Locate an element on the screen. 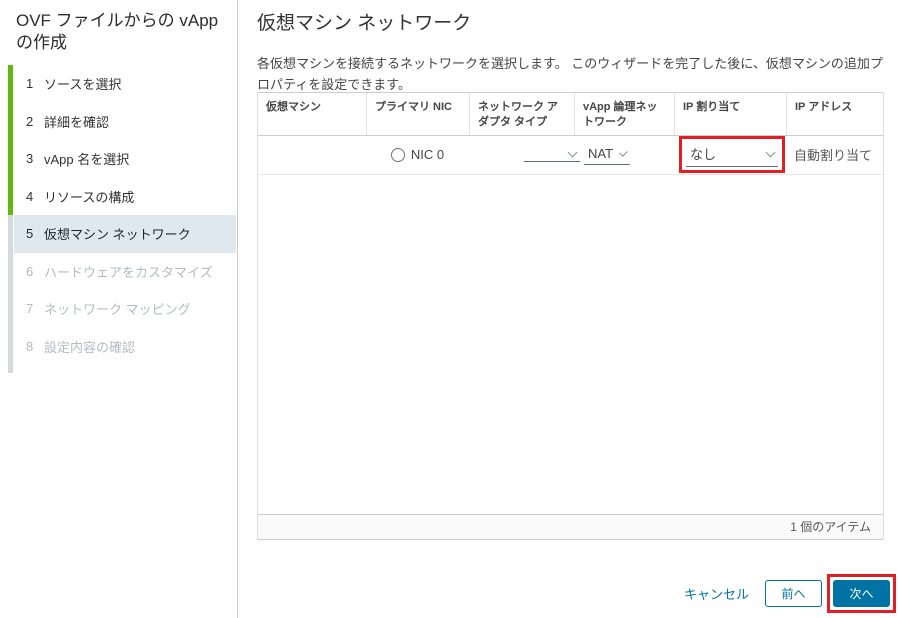 This screenshot has height=618, width=898. column-header-primary-nic: プライマリ NIC is located at coordinates (417, 114).